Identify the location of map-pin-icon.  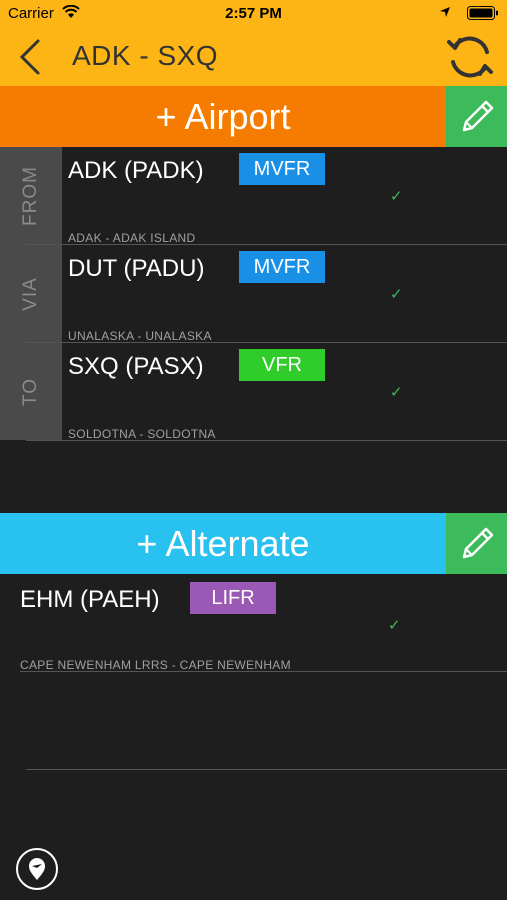
(37, 869).